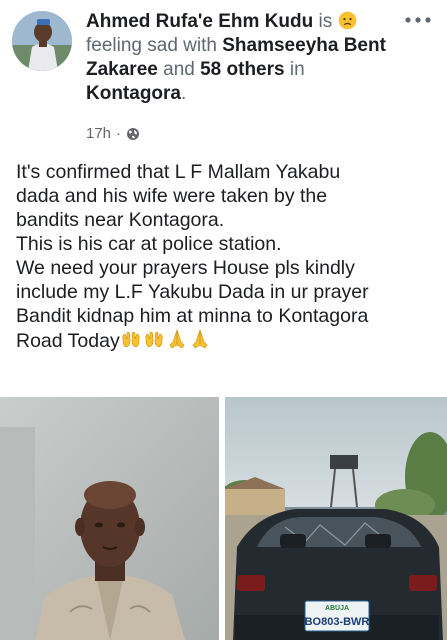 This screenshot has height=640, width=447. Describe the element at coordinates (185, 268) in the screenshot. I see `post-line: We need your prayers House pls kindly` at that location.